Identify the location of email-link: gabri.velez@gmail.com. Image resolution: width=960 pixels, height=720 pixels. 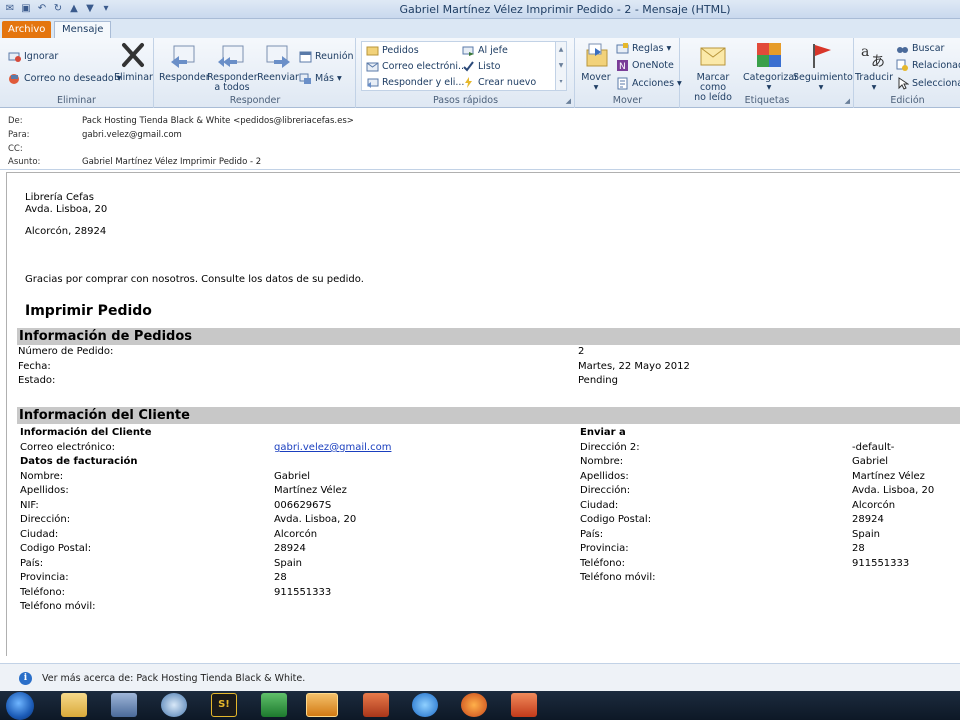
(332, 448).